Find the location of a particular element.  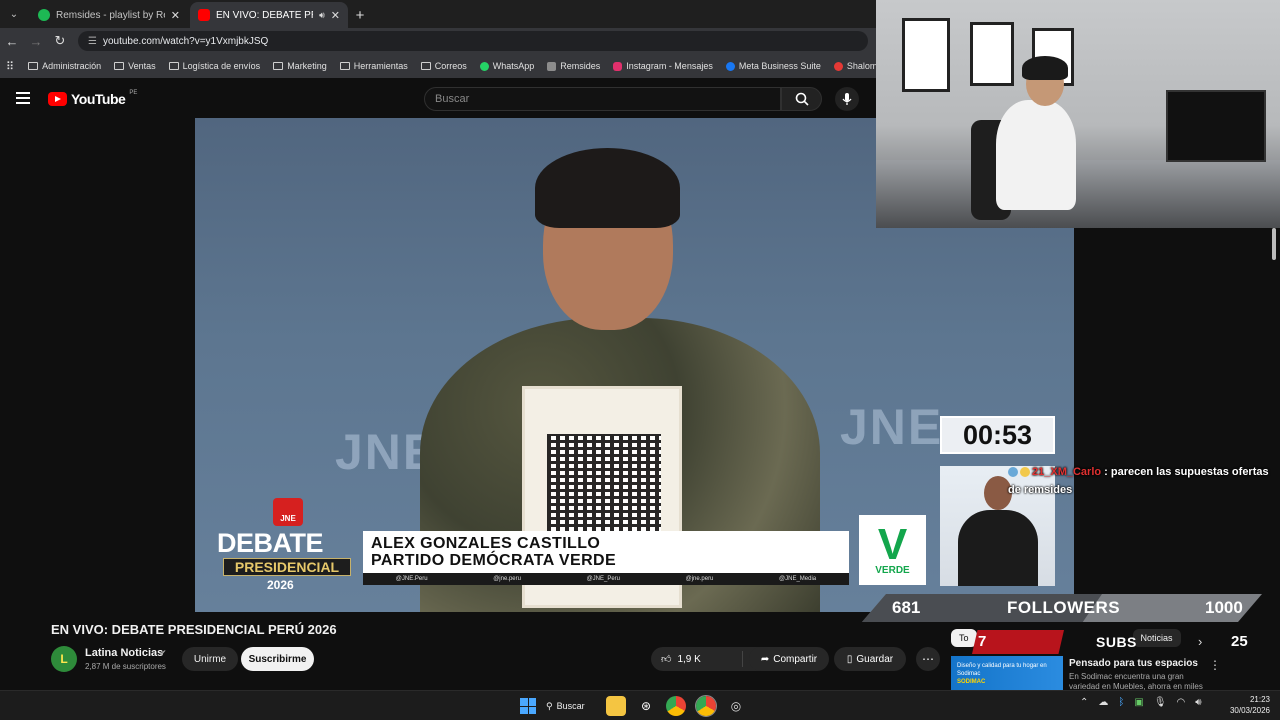

file-explorer-icon is located at coordinates (616, 706).